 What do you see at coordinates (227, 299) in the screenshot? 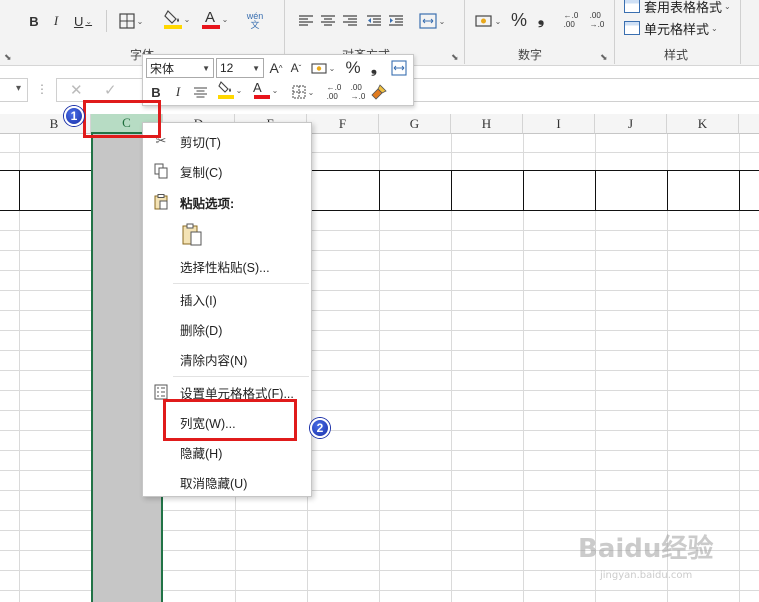
I see `menu-item-insert: 插入(I)` at bounding box center [227, 299].